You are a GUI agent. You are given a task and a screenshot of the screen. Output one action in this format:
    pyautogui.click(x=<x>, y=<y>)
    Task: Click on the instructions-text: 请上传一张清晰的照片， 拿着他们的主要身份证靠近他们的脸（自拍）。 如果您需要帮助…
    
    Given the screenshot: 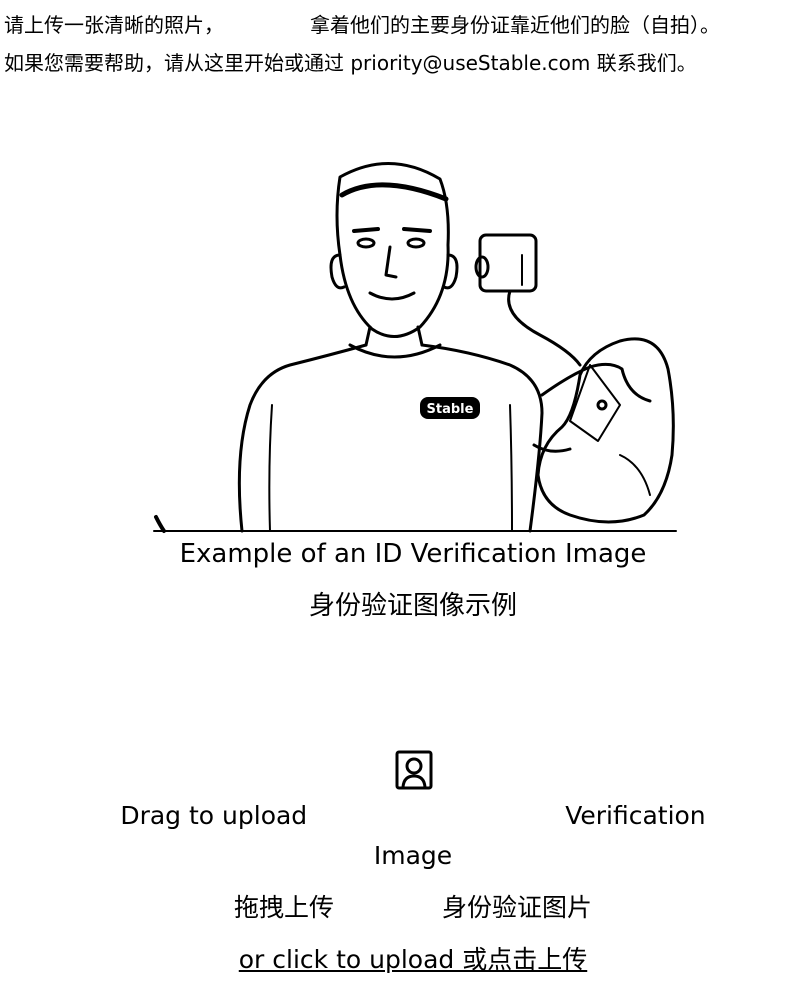 What is the action you would take?
    pyautogui.click(x=399, y=44)
    